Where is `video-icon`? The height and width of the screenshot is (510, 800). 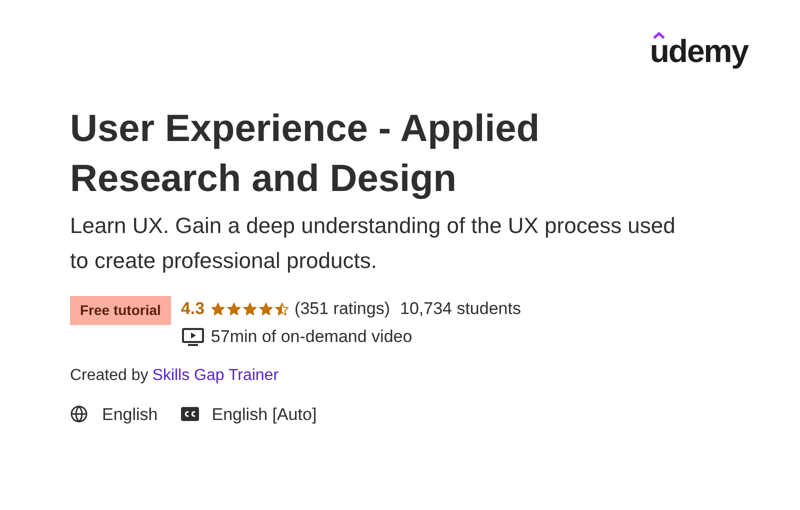
video-icon is located at coordinates (192, 336).